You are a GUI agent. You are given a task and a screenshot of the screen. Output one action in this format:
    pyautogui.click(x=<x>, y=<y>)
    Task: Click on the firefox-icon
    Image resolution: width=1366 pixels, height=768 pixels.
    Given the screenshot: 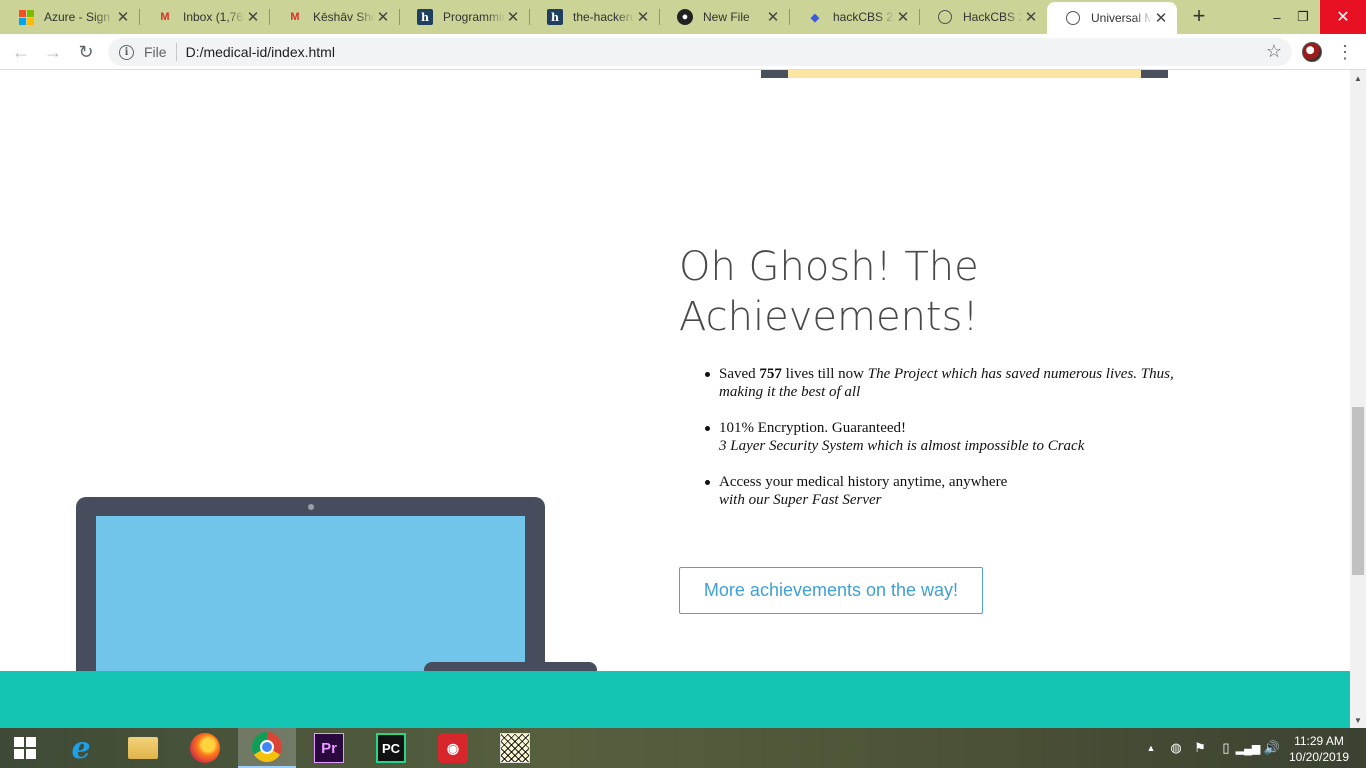 What is the action you would take?
    pyautogui.click(x=205, y=748)
    